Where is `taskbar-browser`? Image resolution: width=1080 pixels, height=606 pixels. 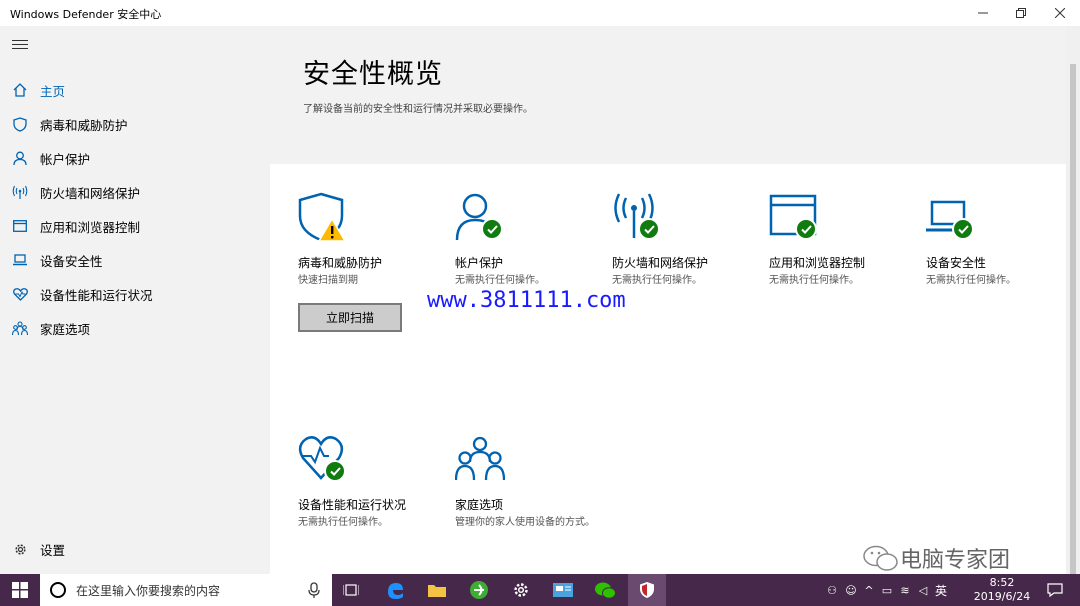
taskbar-browser is located at coordinates (479, 590).